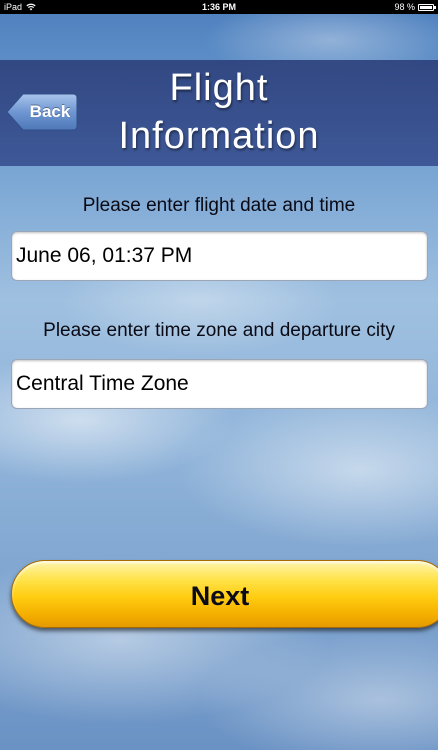 The height and width of the screenshot is (750, 438). I want to click on flight-date-field: June 06, 01:37 PM, so click(219, 256).